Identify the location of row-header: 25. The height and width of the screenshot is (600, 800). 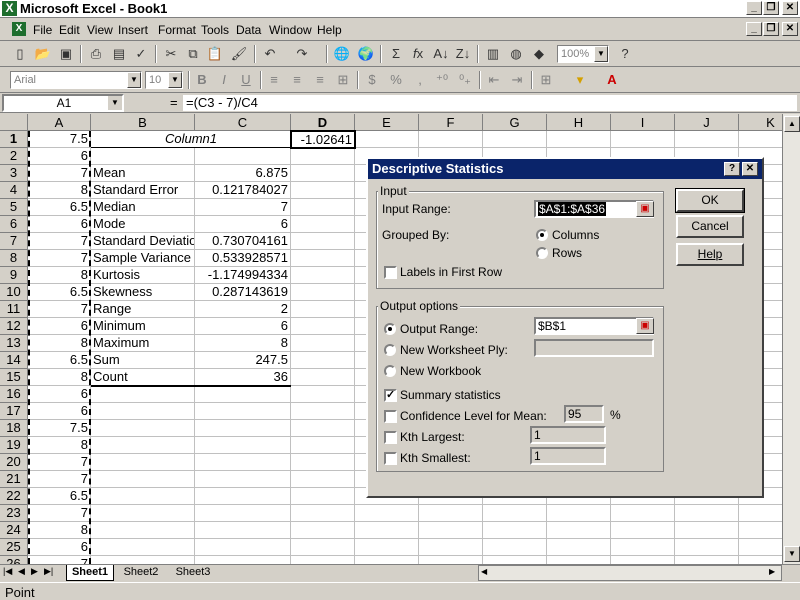
(14, 547).